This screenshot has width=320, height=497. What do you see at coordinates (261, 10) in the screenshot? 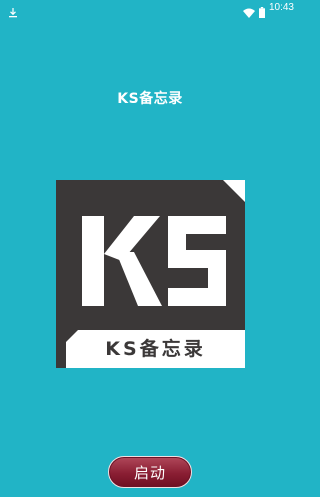
I see `battery-icon` at bounding box center [261, 10].